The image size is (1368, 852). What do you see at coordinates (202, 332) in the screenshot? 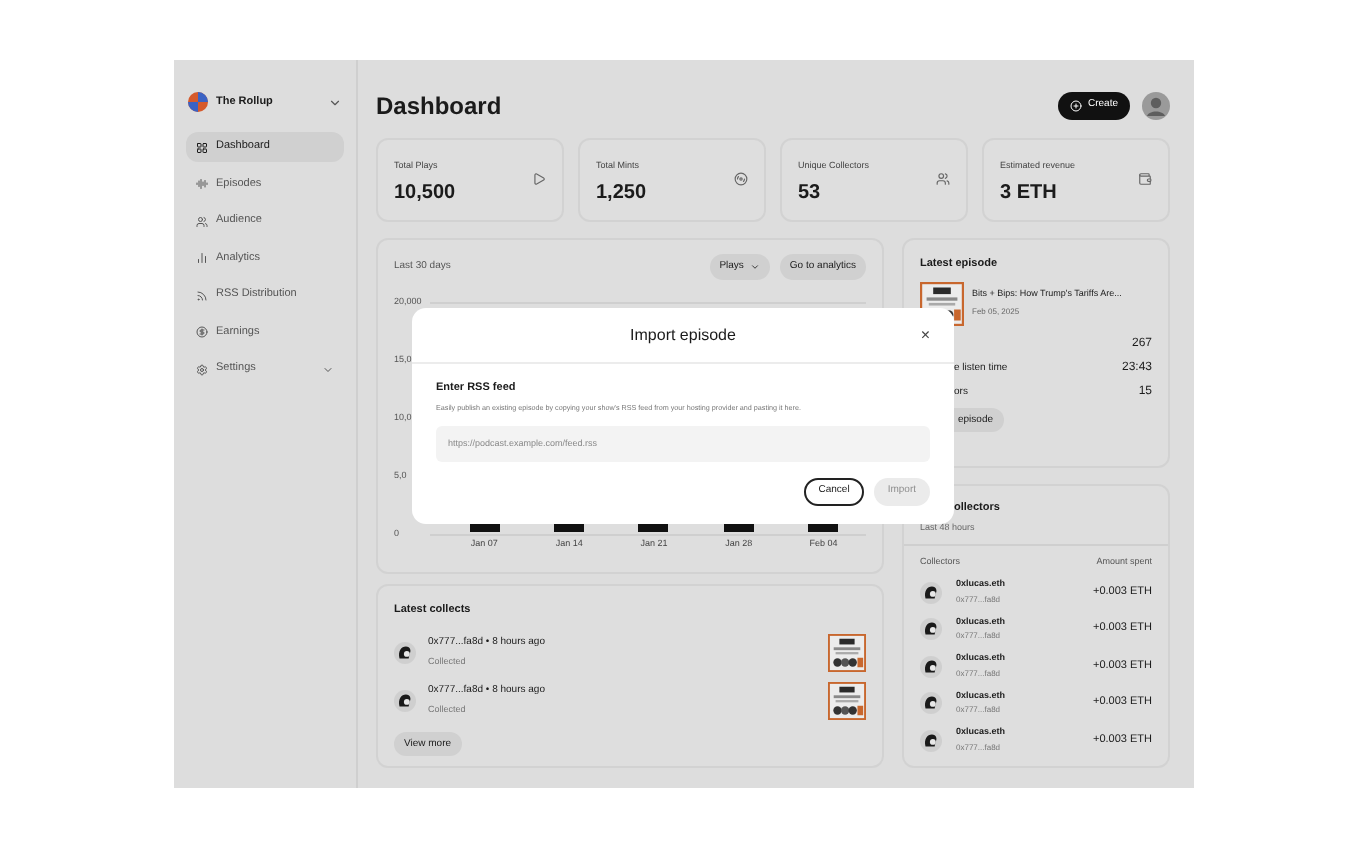
I see `dollar-coin-icon` at bounding box center [202, 332].